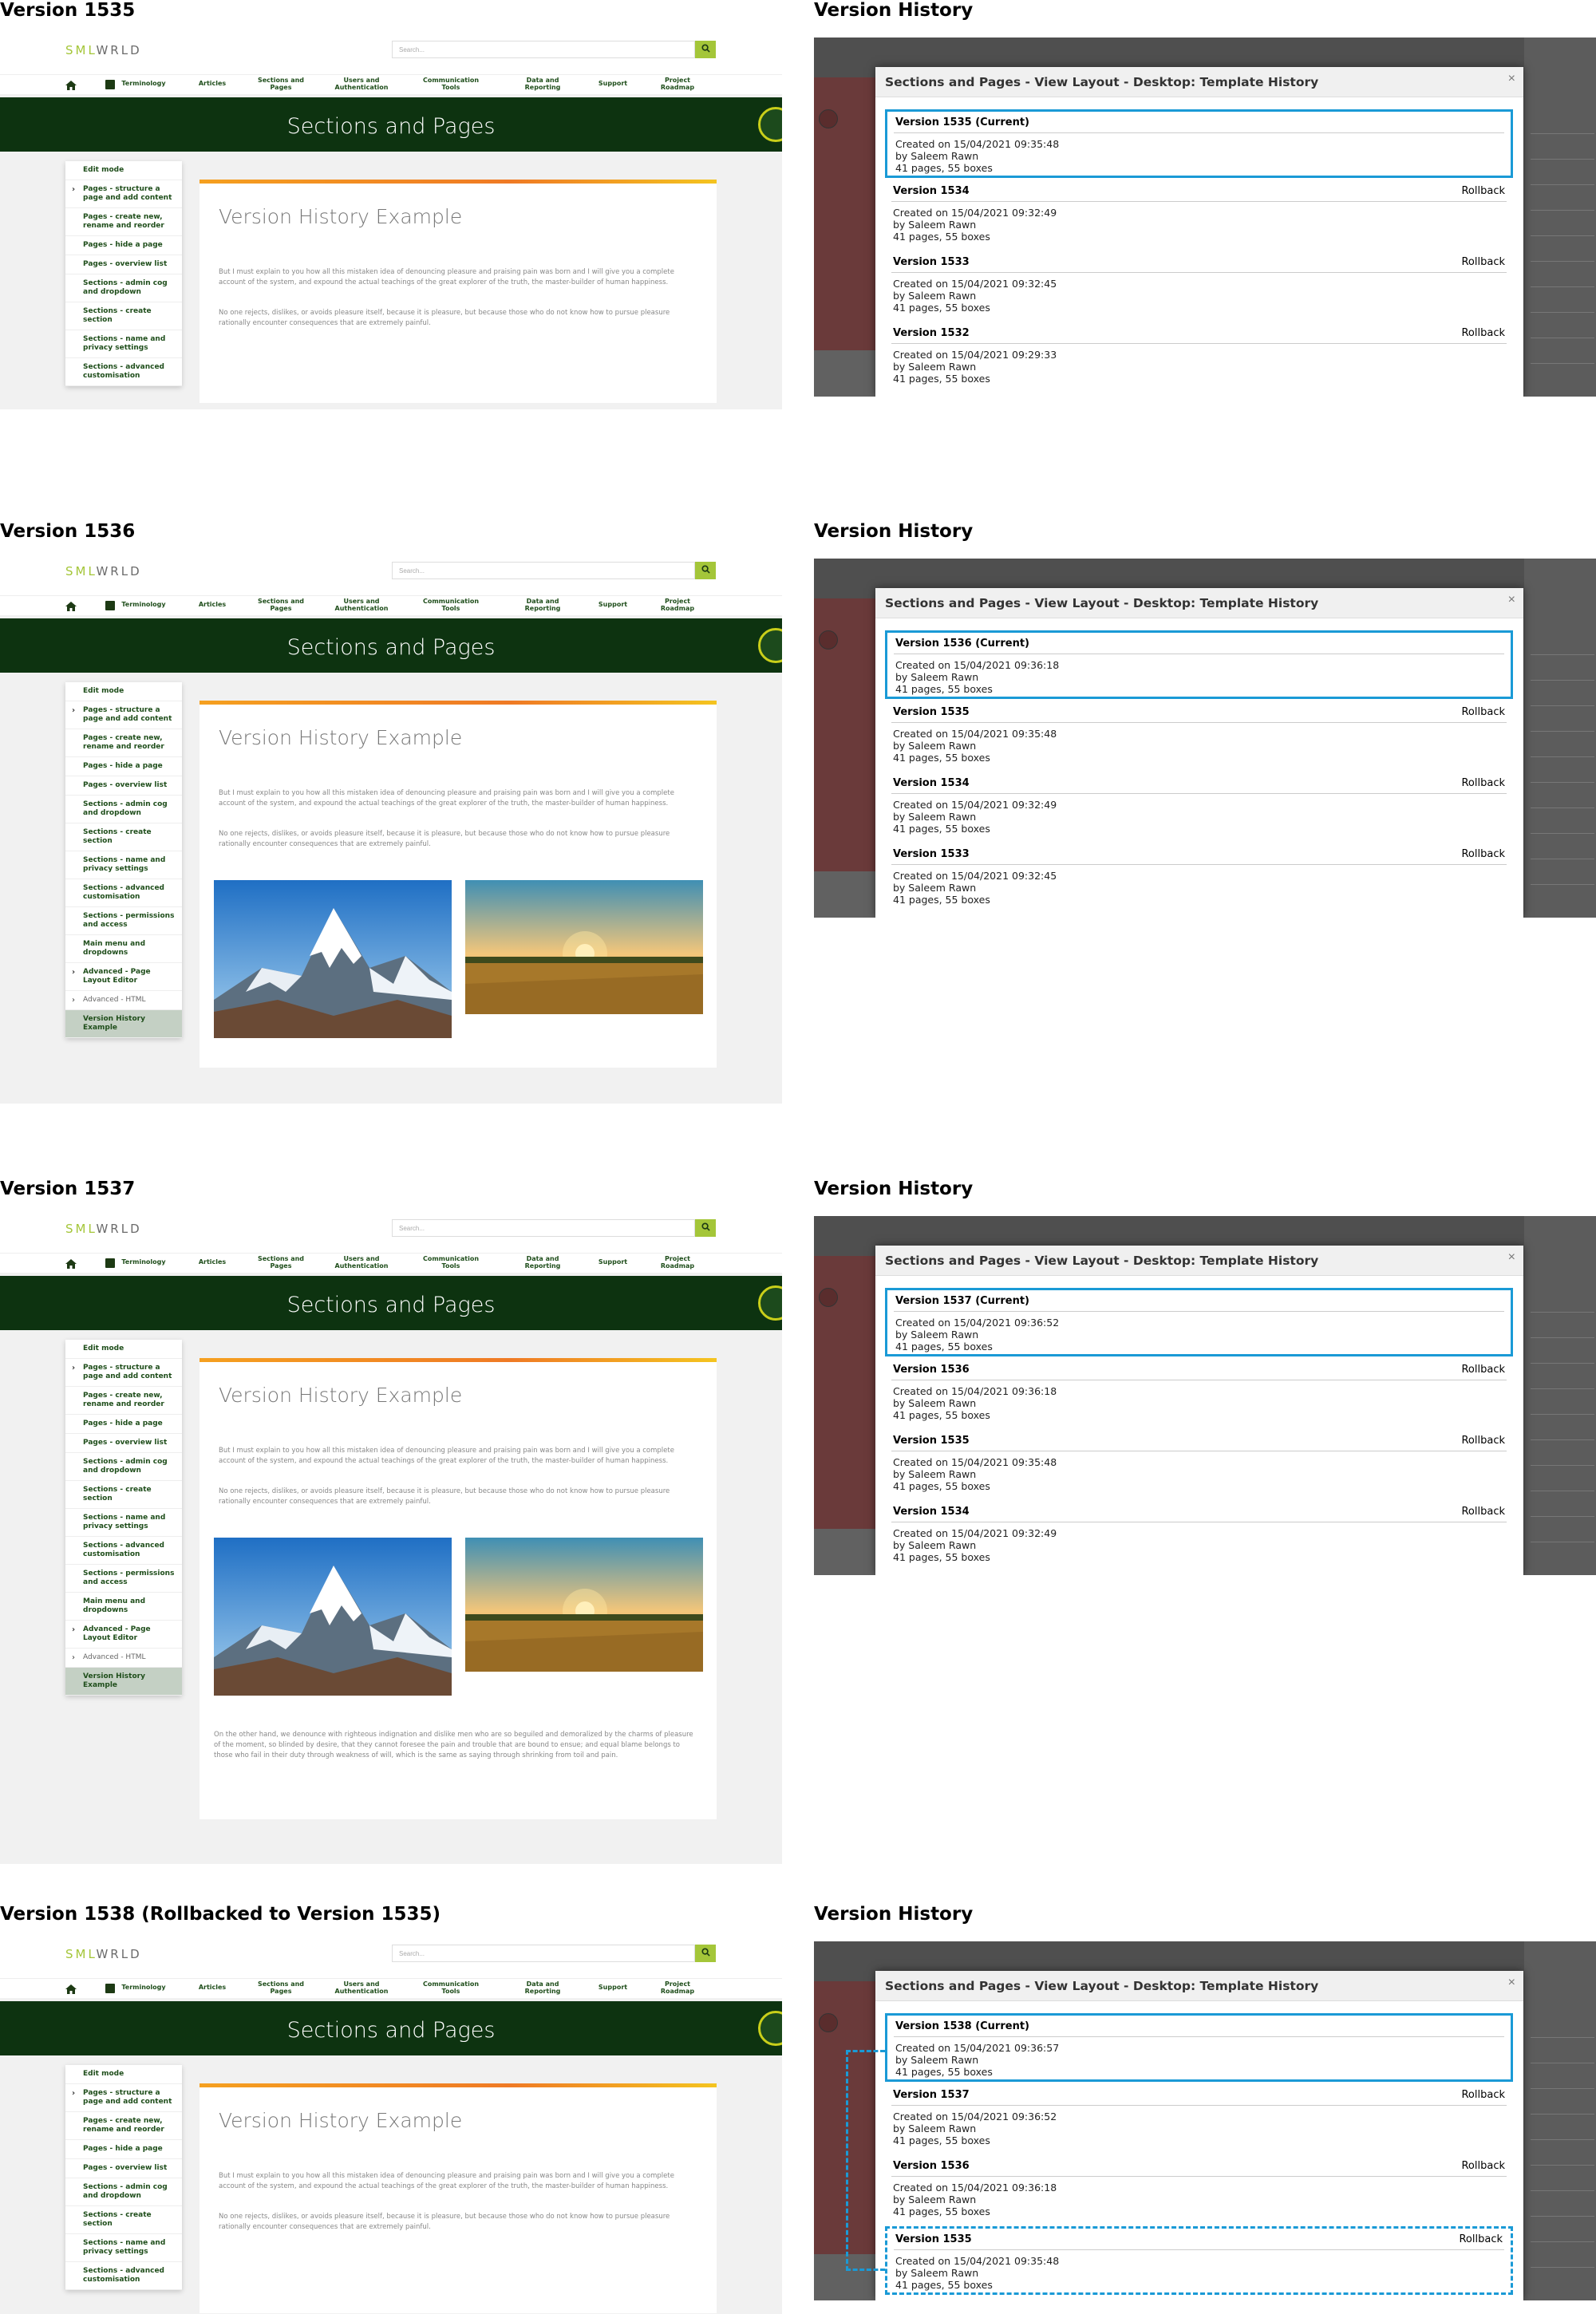 This screenshot has width=1596, height=2314. Describe the element at coordinates (123, 949) in the screenshot. I see `sidebar-item: Main menu and dropdowns` at that location.